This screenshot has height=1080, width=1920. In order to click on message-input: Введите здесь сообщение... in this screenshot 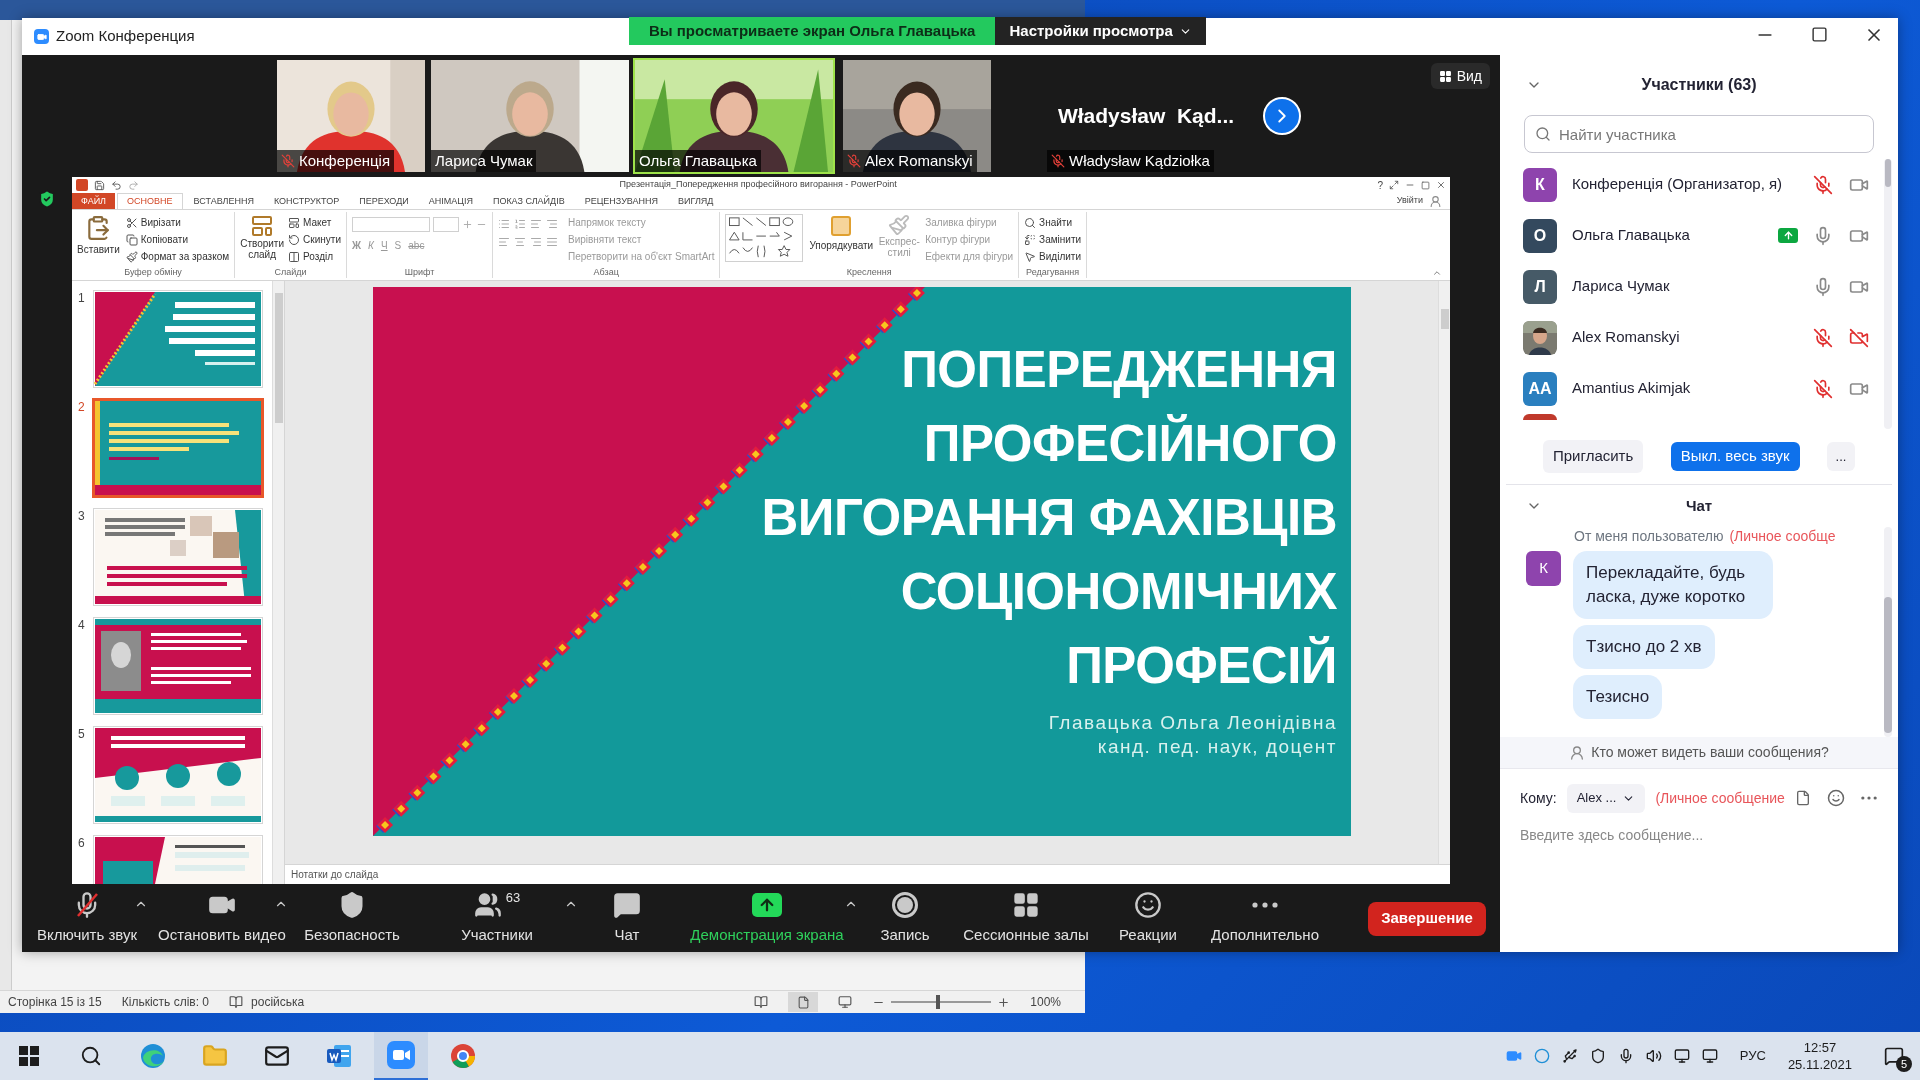, I will do `click(1699, 835)`.